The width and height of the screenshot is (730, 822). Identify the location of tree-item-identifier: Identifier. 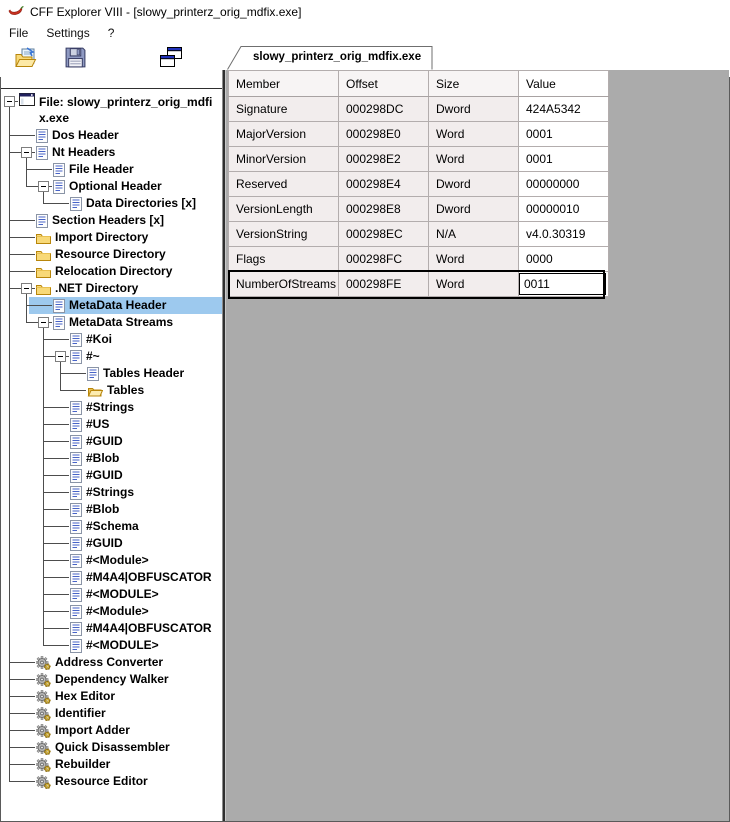
(111, 713).